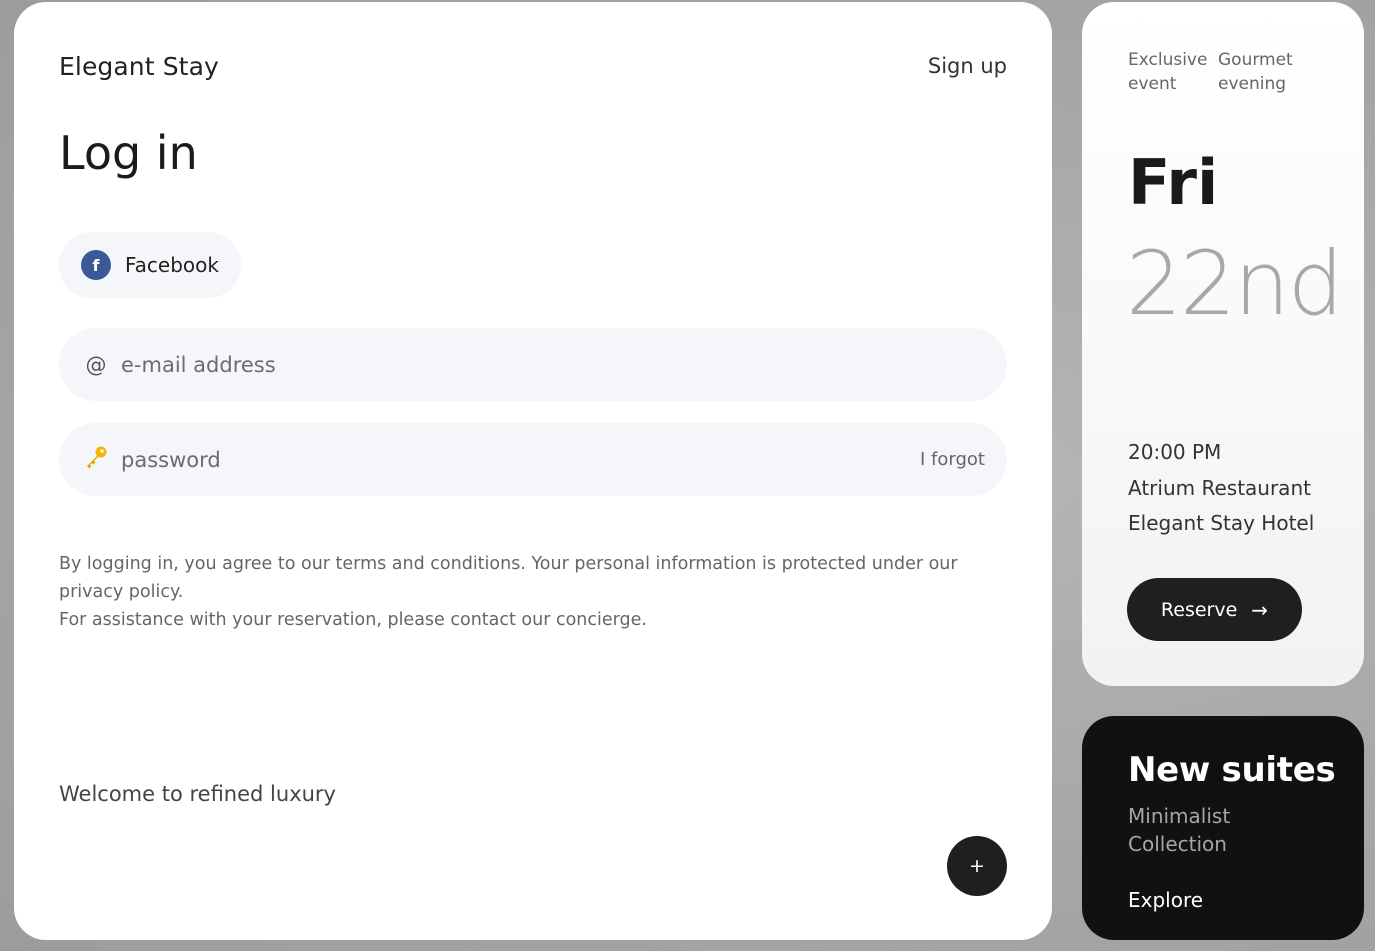  Describe the element at coordinates (1199, 609) in the screenshot. I see `reserve-label: Reserve` at that location.